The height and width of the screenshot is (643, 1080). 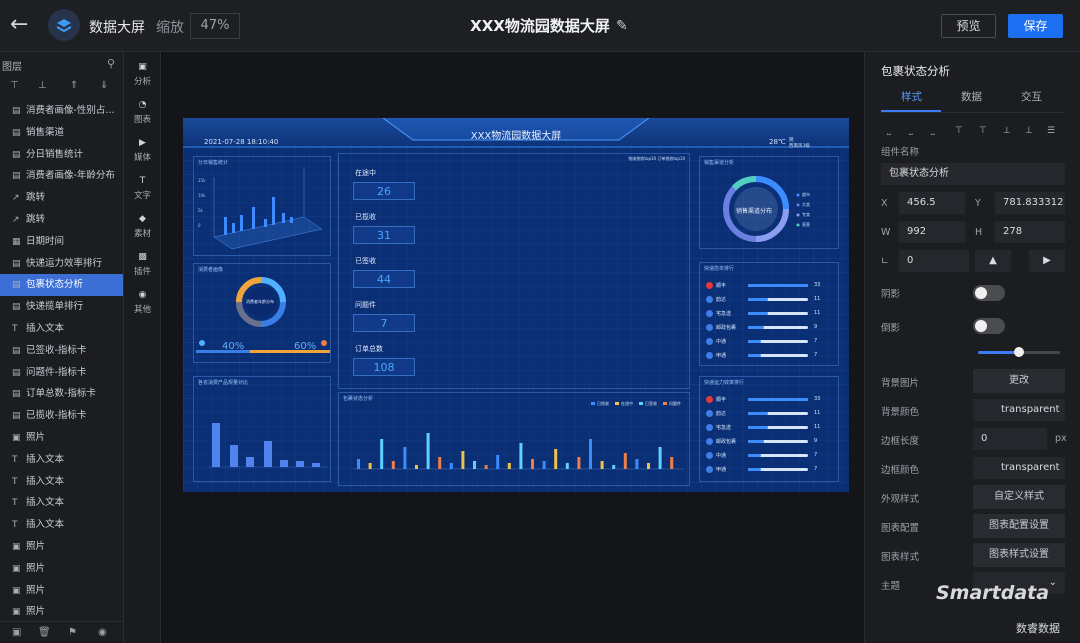 I want to click on panel-parcel-status: 包裹状态分析 已揽收 在途中 已签收 问题件, so click(x=514, y=439).